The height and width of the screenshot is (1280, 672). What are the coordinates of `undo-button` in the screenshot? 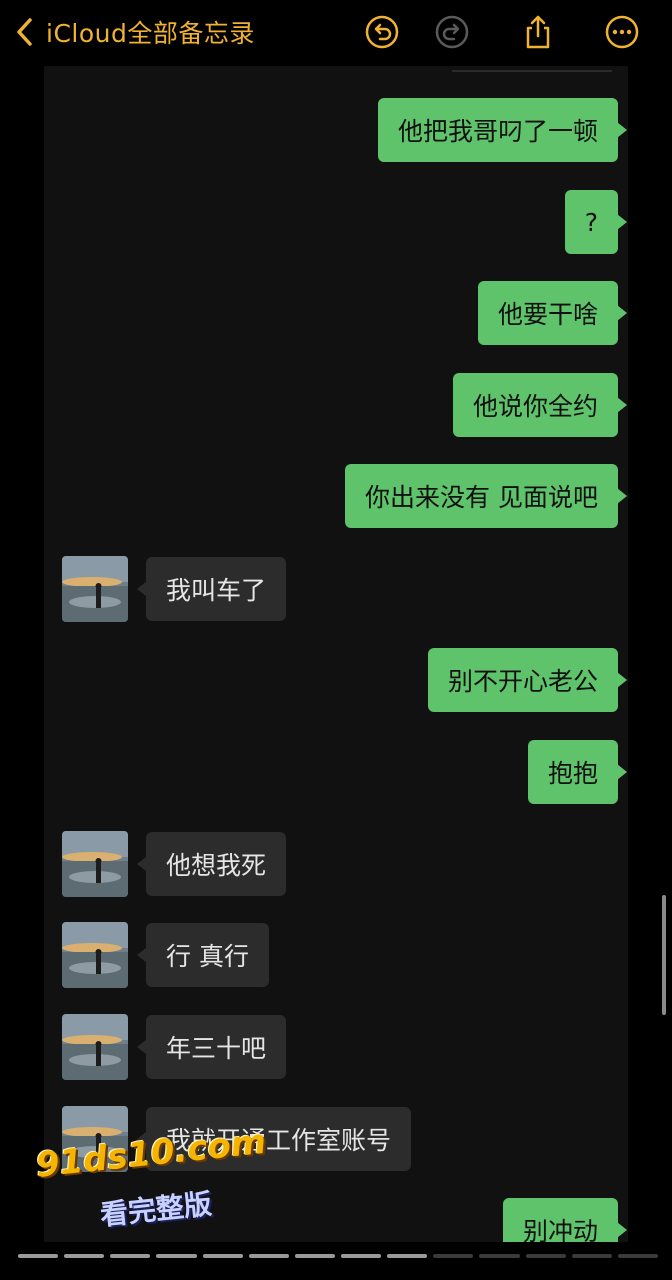 It's located at (382, 32).